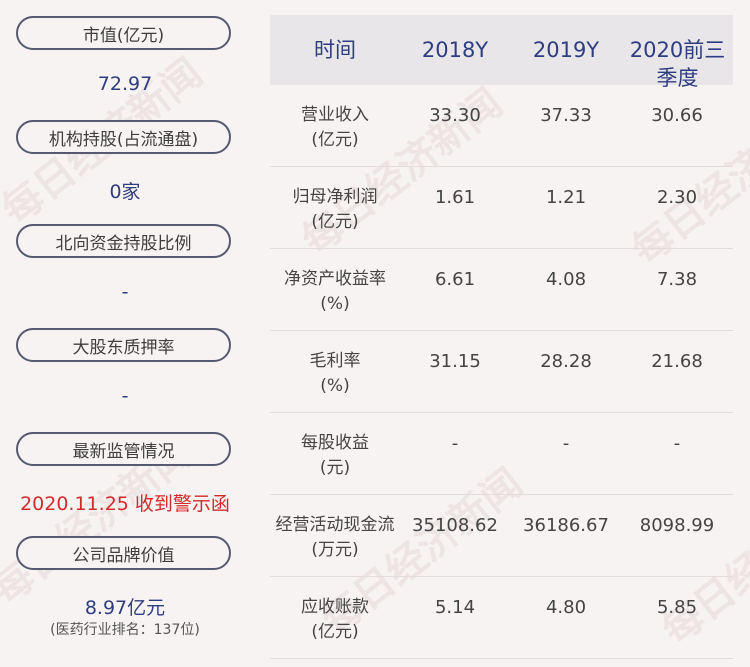 This screenshot has height=667, width=750. I want to click on row-value: 1.61, so click(455, 197).